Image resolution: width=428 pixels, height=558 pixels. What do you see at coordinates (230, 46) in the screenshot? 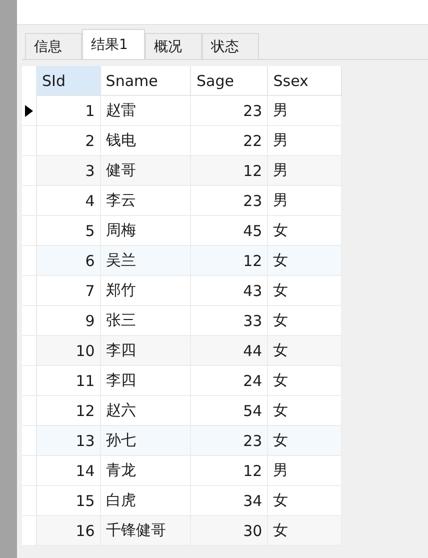
I see `tab: 状态` at bounding box center [230, 46].